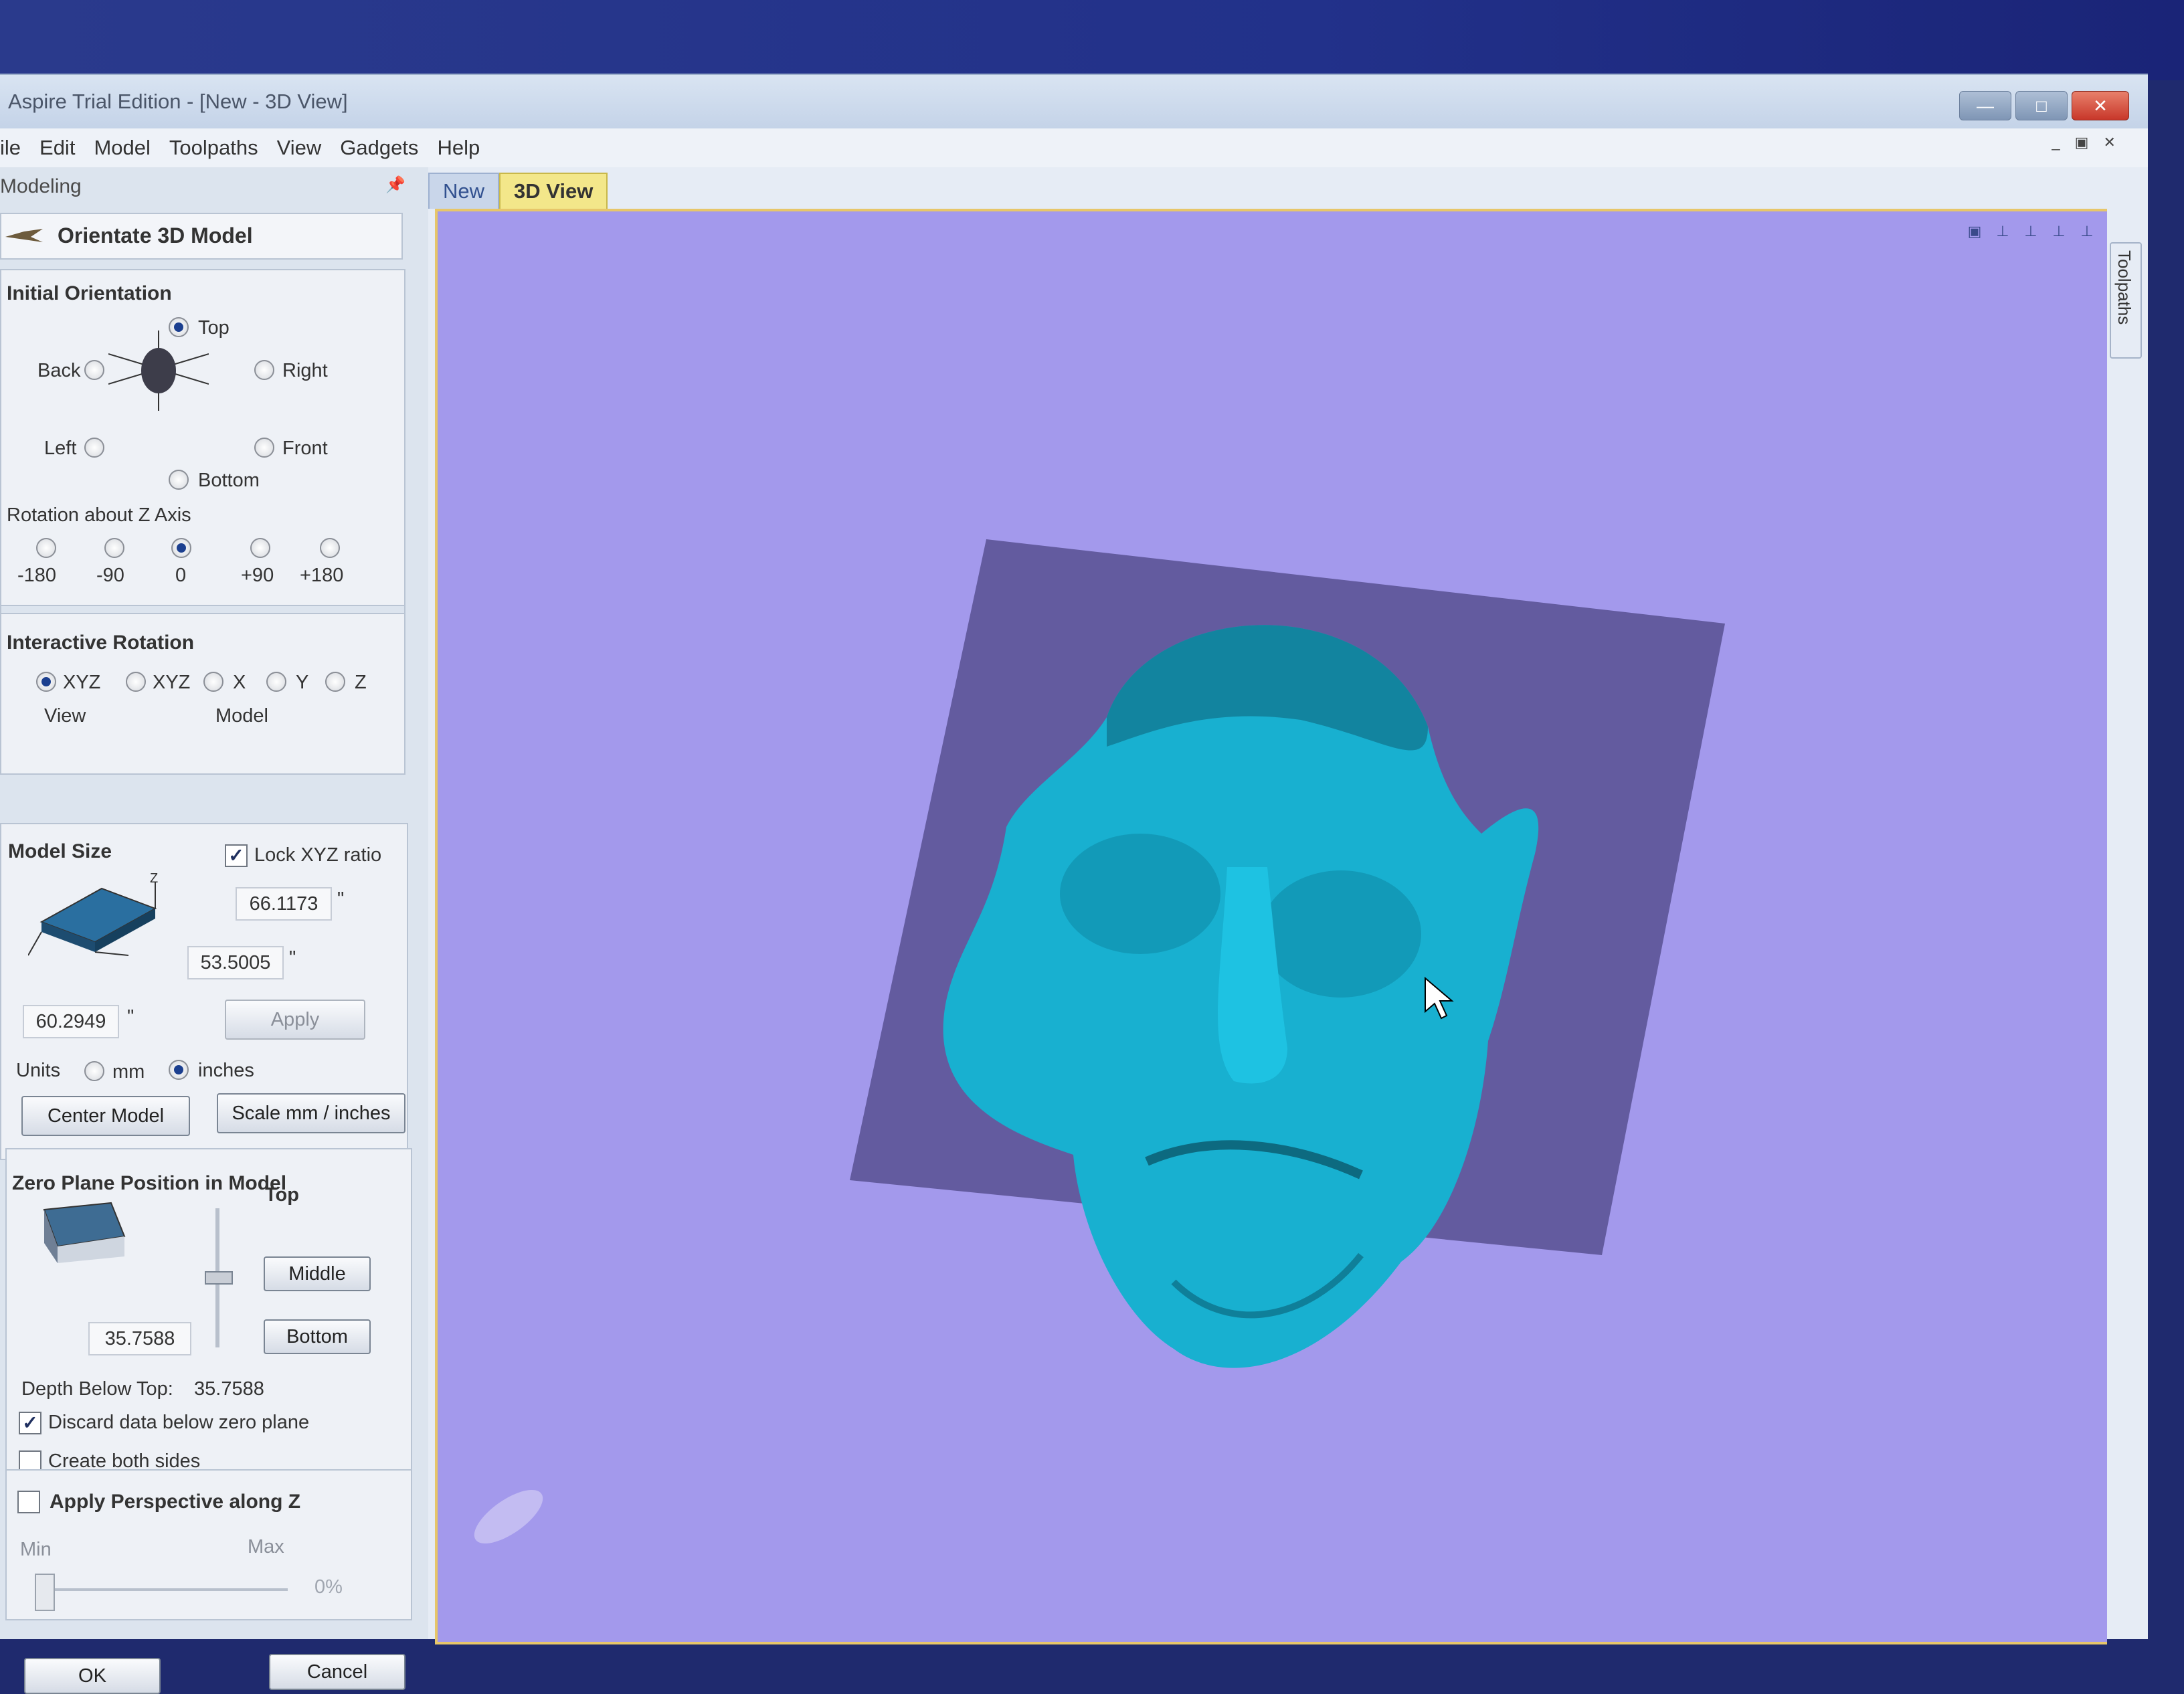 This screenshot has height=1694, width=2184. Describe the element at coordinates (175, 1502) in the screenshot. I see `apply-perspective-label: Apply Perspective along Z` at that location.